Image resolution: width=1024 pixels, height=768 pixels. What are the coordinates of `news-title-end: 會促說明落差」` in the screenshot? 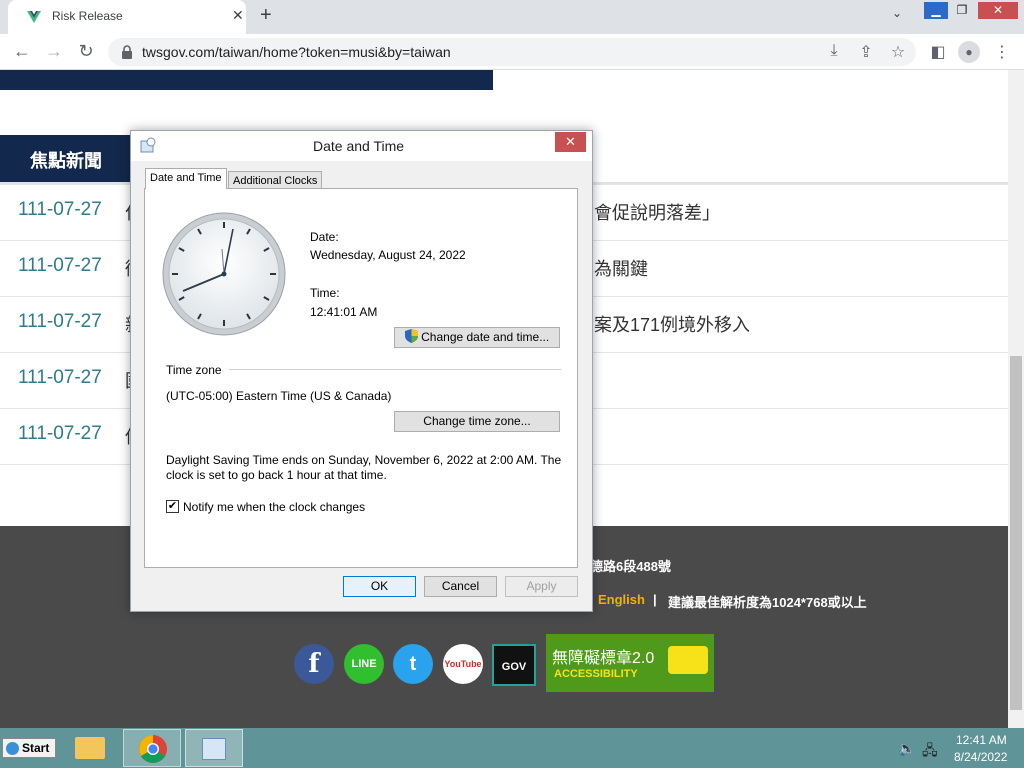 It's located at (657, 213).